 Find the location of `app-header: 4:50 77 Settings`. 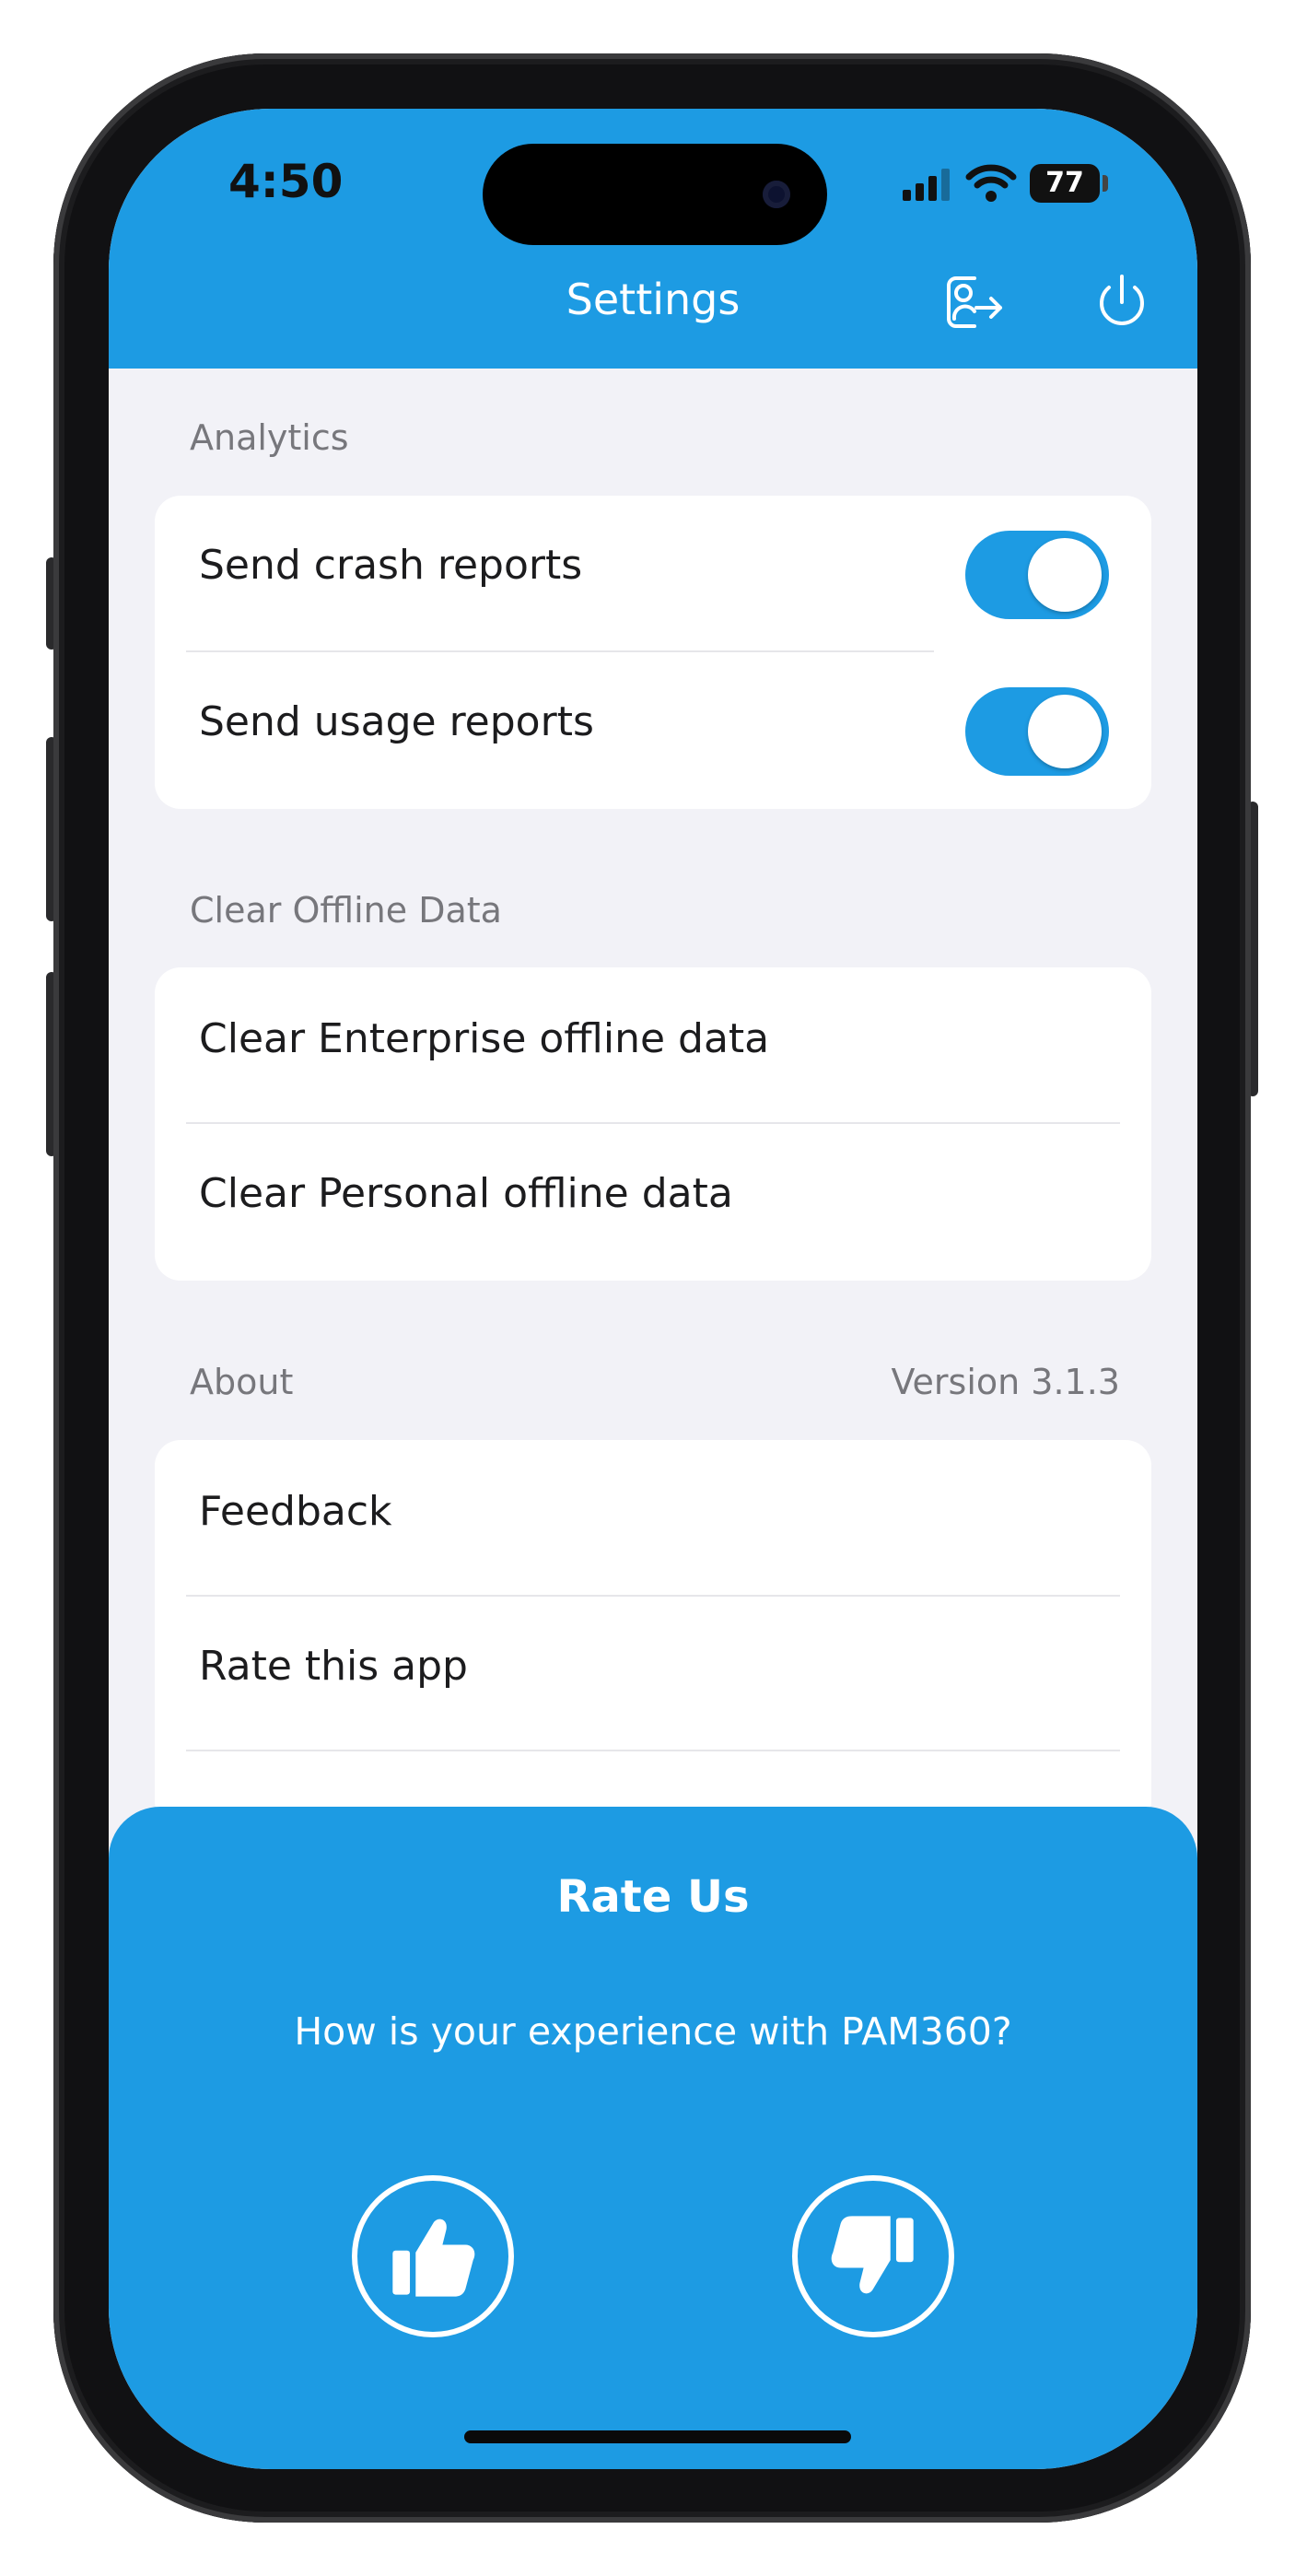

app-header: 4:50 77 Settings is located at coordinates (653, 239).